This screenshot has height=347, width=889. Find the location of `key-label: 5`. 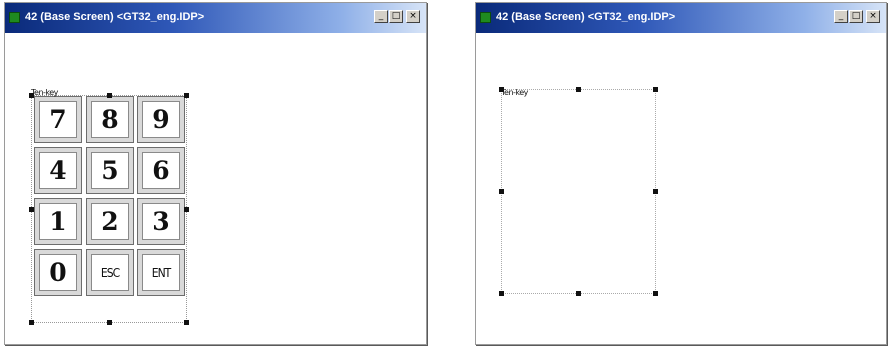

key-label: 5 is located at coordinates (110, 170).